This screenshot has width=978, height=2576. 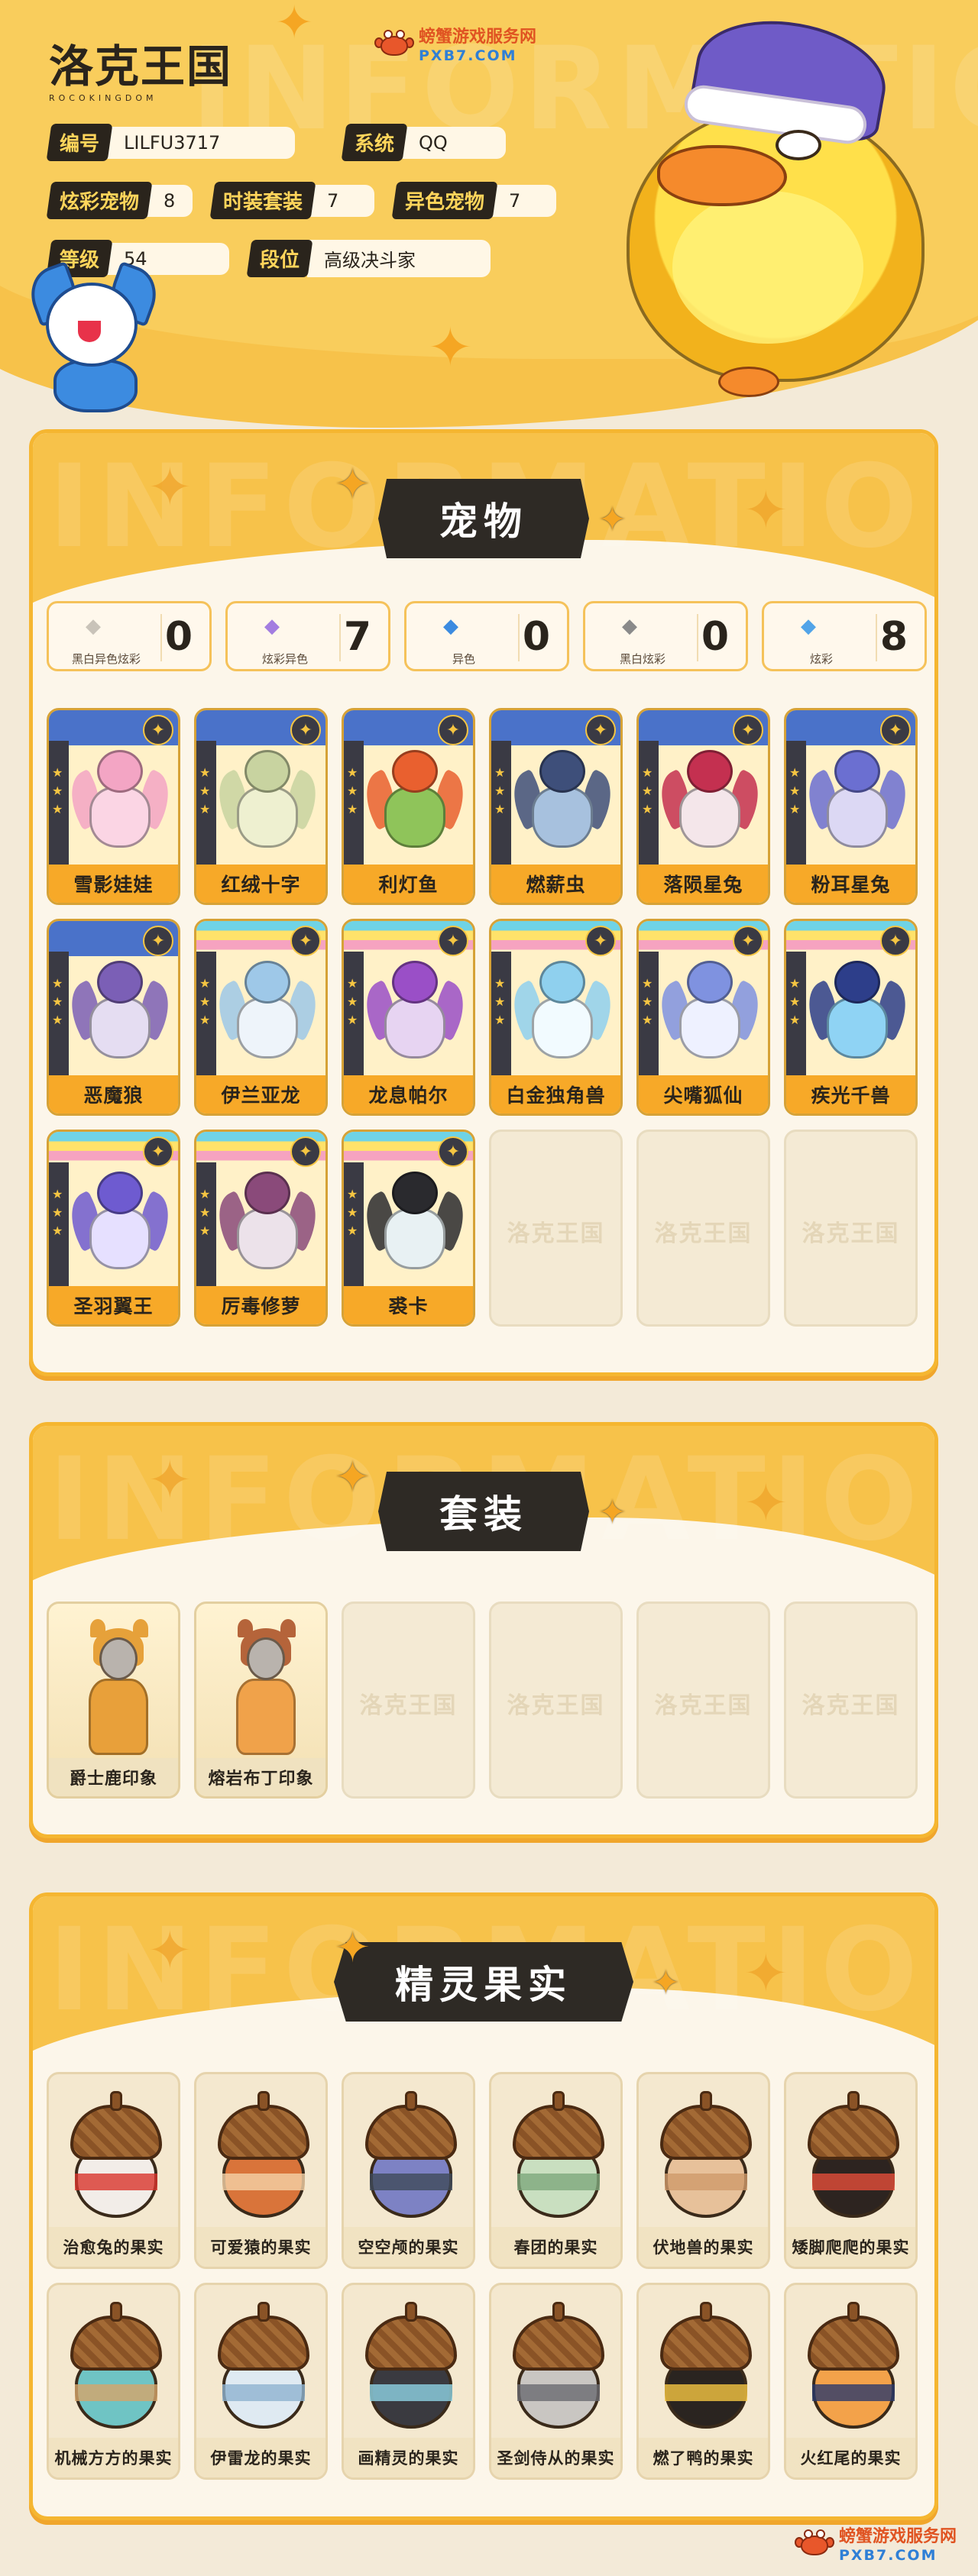 I want to click on fruit-card: 伏地兽的果实, so click(x=703, y=2170).